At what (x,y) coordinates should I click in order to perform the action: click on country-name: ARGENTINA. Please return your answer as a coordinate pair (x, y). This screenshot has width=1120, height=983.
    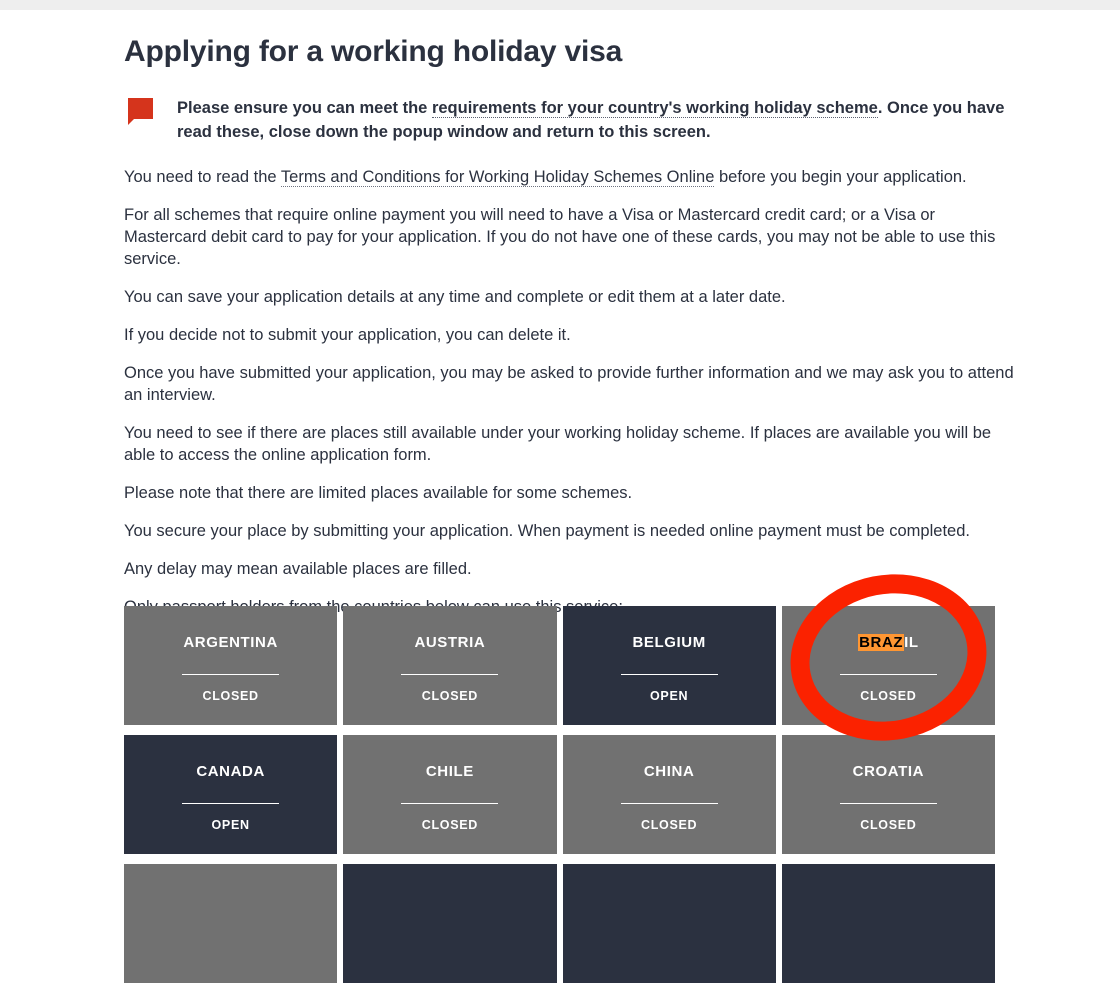
    Looking at the image, I should click on (230, 642).